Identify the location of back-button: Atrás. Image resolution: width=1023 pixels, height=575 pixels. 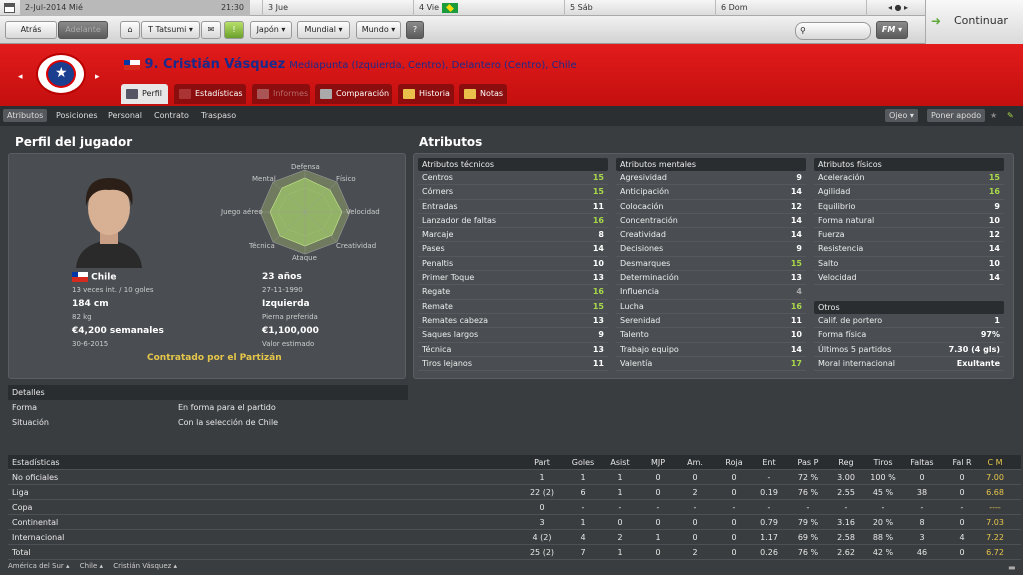
(31, 30).